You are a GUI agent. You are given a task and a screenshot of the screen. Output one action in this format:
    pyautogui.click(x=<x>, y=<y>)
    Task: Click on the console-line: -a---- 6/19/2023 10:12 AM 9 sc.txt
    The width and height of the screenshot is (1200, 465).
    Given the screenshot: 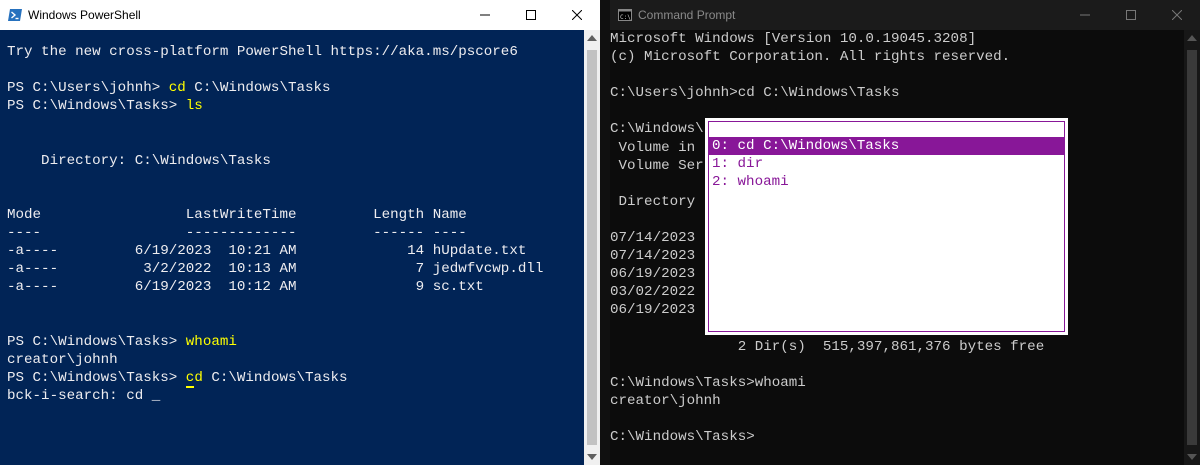 What is the action you would take?
    pyautogui.click(x=245, y=287)
    